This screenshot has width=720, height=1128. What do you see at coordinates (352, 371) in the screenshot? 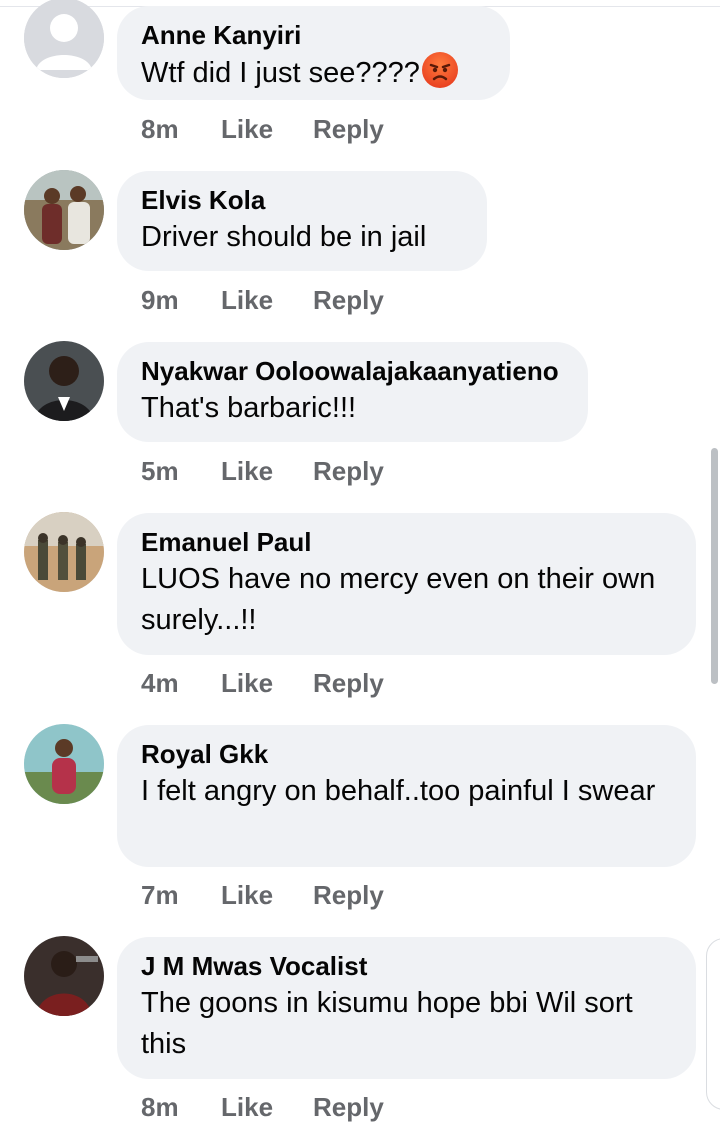
I see `comment-author: Nyakwar Ooloowalajakaanyatieno` at bounding box center [352, 371].